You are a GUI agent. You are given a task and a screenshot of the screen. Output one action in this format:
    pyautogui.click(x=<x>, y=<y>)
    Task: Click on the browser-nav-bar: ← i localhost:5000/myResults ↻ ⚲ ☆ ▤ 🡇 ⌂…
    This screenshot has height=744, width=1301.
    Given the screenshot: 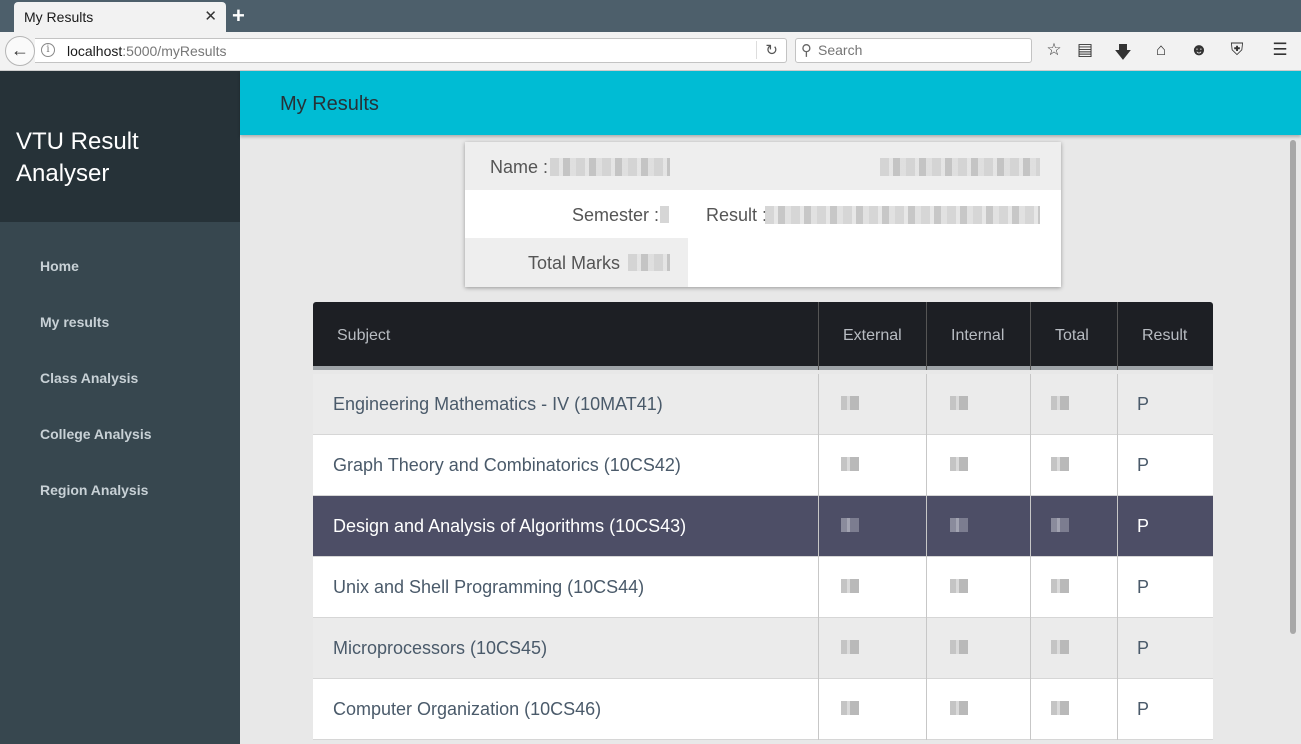 What is the action you would take?
    pyautogui.click(x=650, y=51)
    